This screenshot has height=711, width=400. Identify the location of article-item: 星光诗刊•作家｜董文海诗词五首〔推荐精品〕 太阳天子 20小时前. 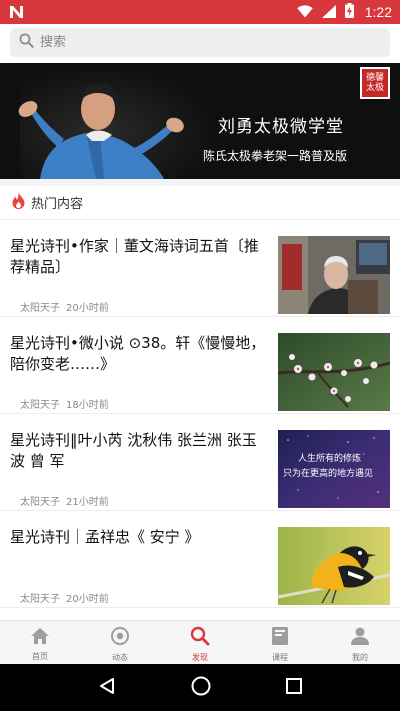
(200, 268).